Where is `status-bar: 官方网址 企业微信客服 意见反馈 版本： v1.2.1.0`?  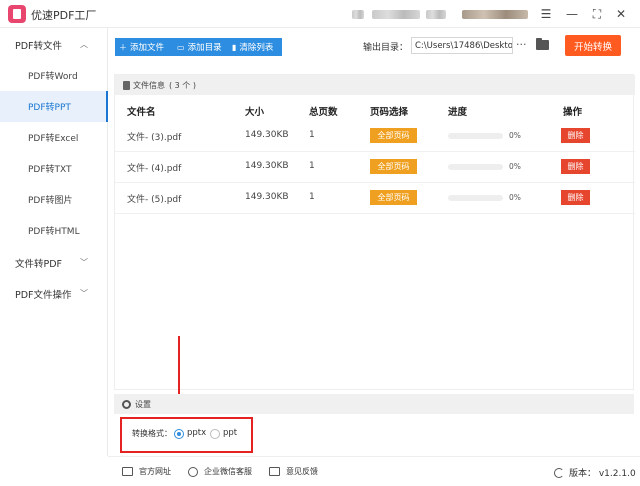 status-bar: 官方网址 企业微信客服 意见反馈 版本： v1.2.1.0 is located at coordinates (374, 471).